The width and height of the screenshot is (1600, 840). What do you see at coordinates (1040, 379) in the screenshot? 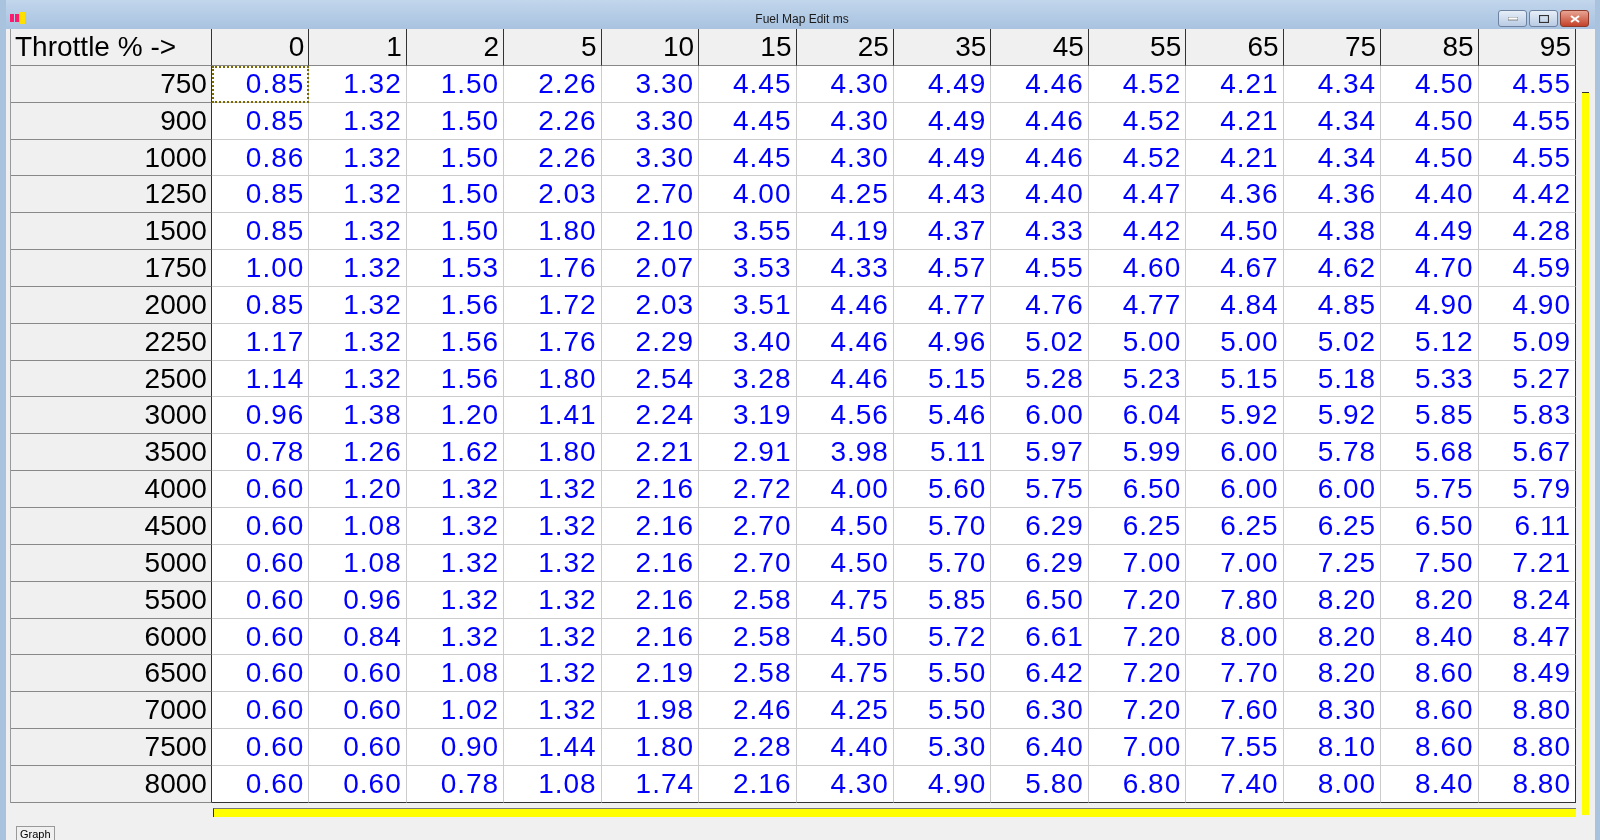
I see `table-cell: 5.28` at bounding box center [1040, 379].